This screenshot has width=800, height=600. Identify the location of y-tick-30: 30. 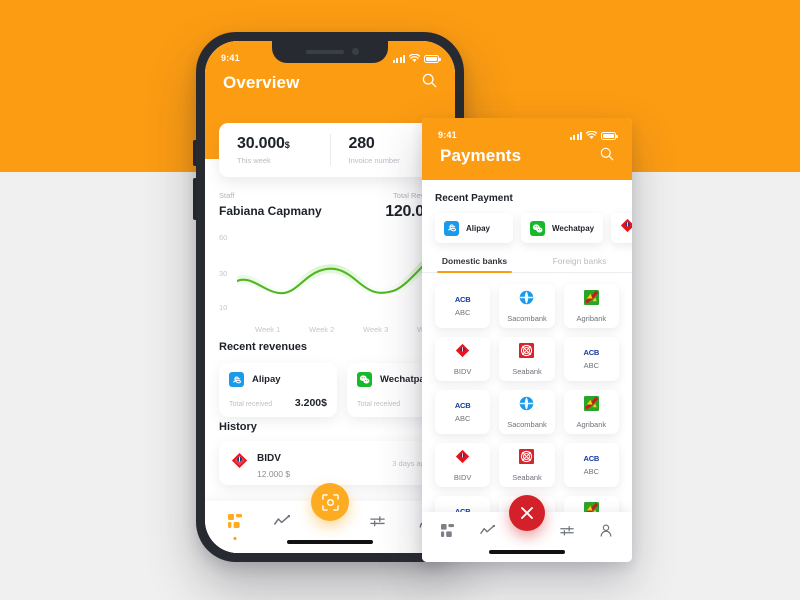
(223, 273).